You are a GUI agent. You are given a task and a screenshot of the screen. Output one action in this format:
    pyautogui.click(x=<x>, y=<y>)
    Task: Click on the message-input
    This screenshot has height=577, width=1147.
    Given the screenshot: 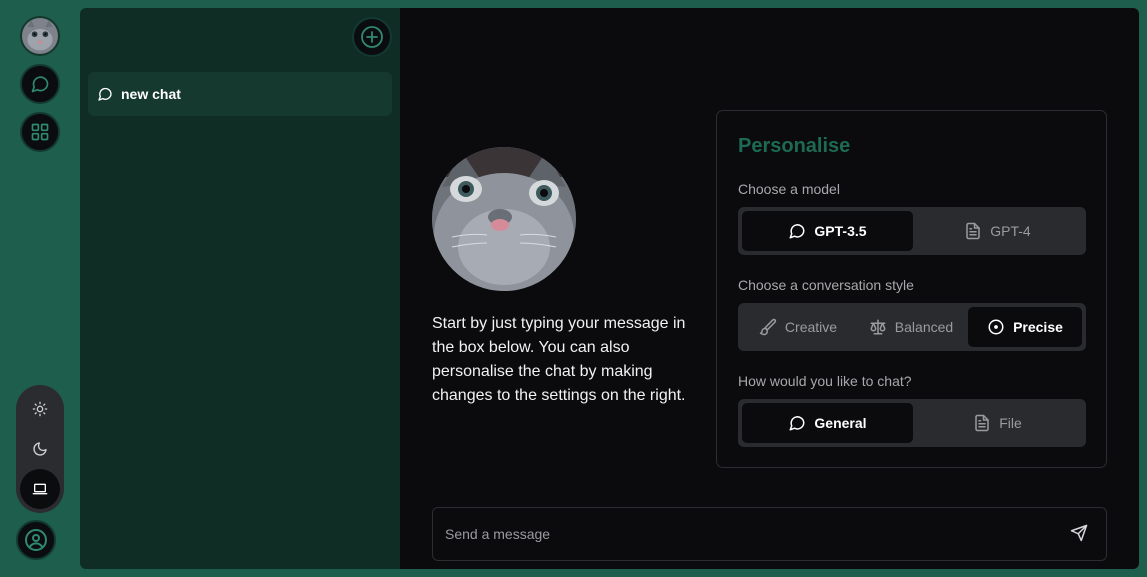 What is the action you would take?
    pyautogui.click(x=745, y=534)
    